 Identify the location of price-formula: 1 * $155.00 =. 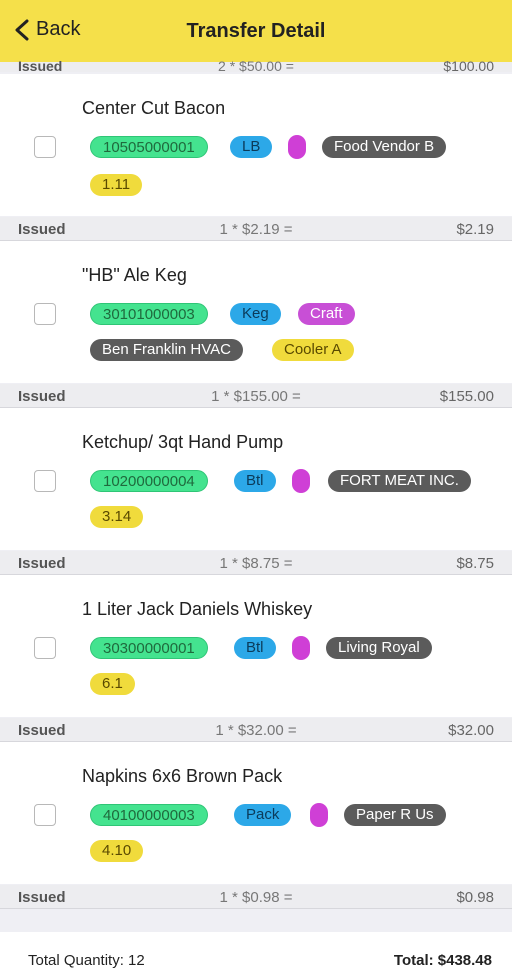
(256, 396).